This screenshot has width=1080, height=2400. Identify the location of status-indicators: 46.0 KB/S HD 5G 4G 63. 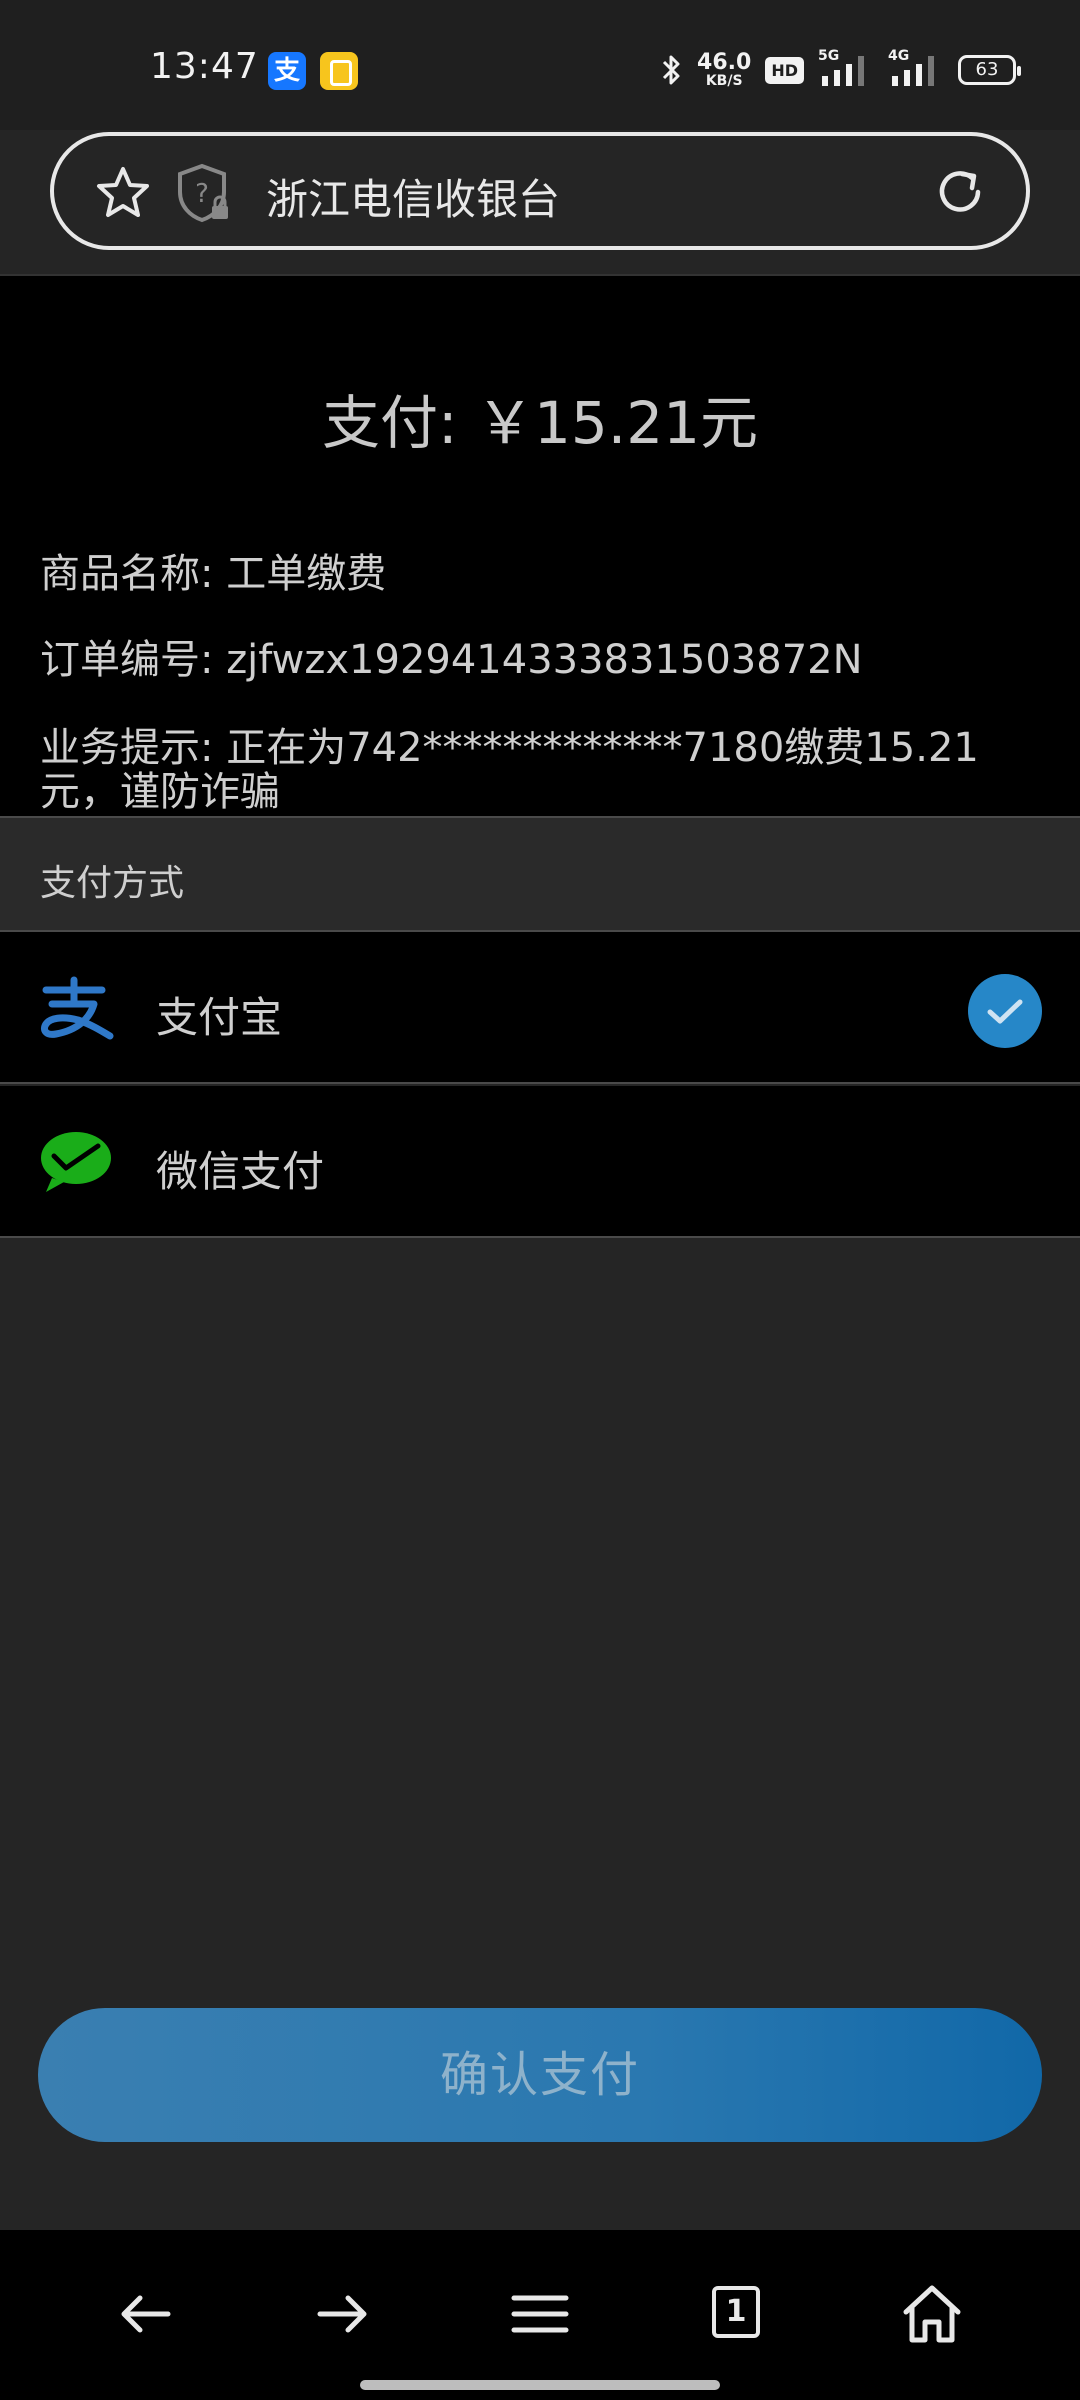
(841, 69).